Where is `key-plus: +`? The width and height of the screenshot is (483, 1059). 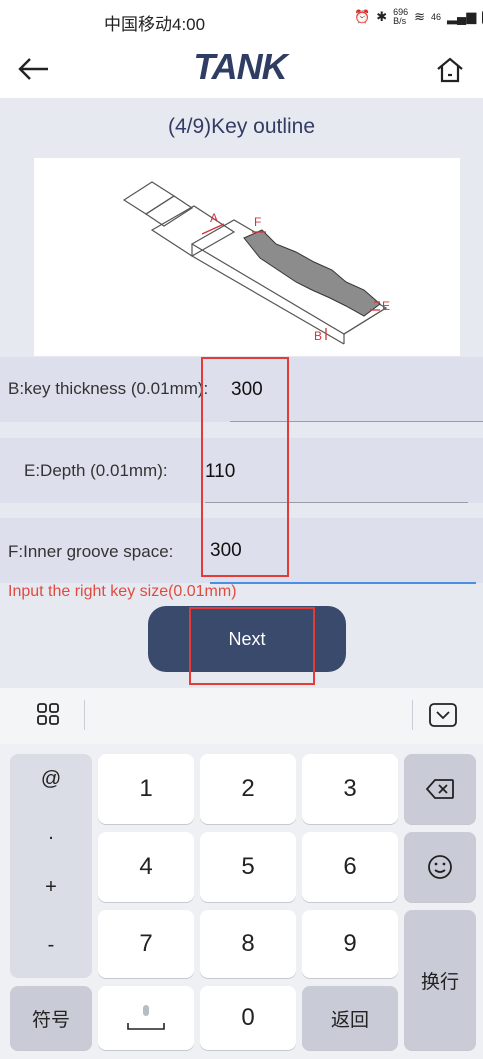 key-plus: + is located at coordinates (51, 887).